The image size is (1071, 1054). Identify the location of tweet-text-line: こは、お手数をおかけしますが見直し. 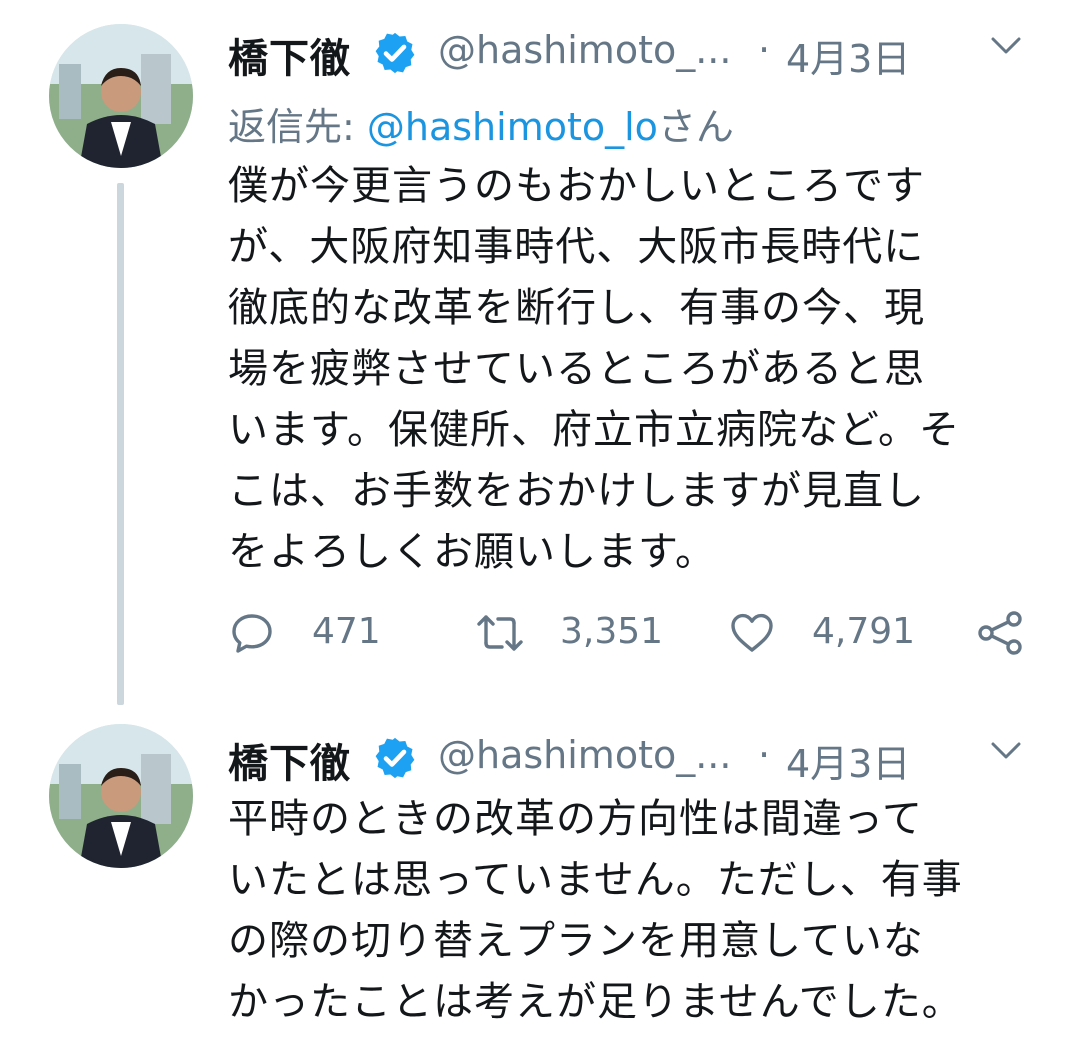
(576, 491).